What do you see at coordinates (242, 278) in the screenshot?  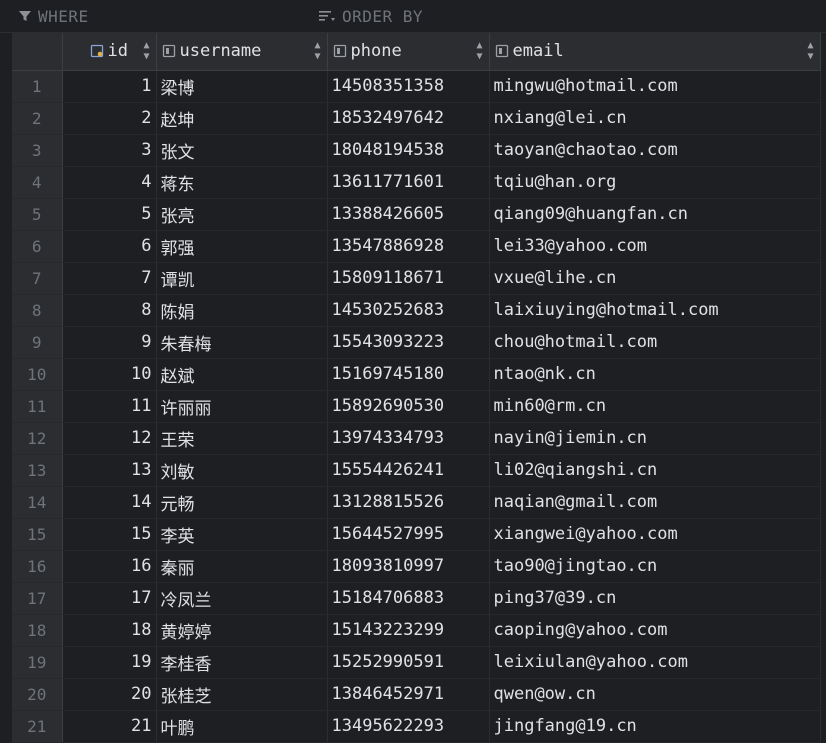 I see `username-cell: 谭凯` at bounding box center [242, 278].